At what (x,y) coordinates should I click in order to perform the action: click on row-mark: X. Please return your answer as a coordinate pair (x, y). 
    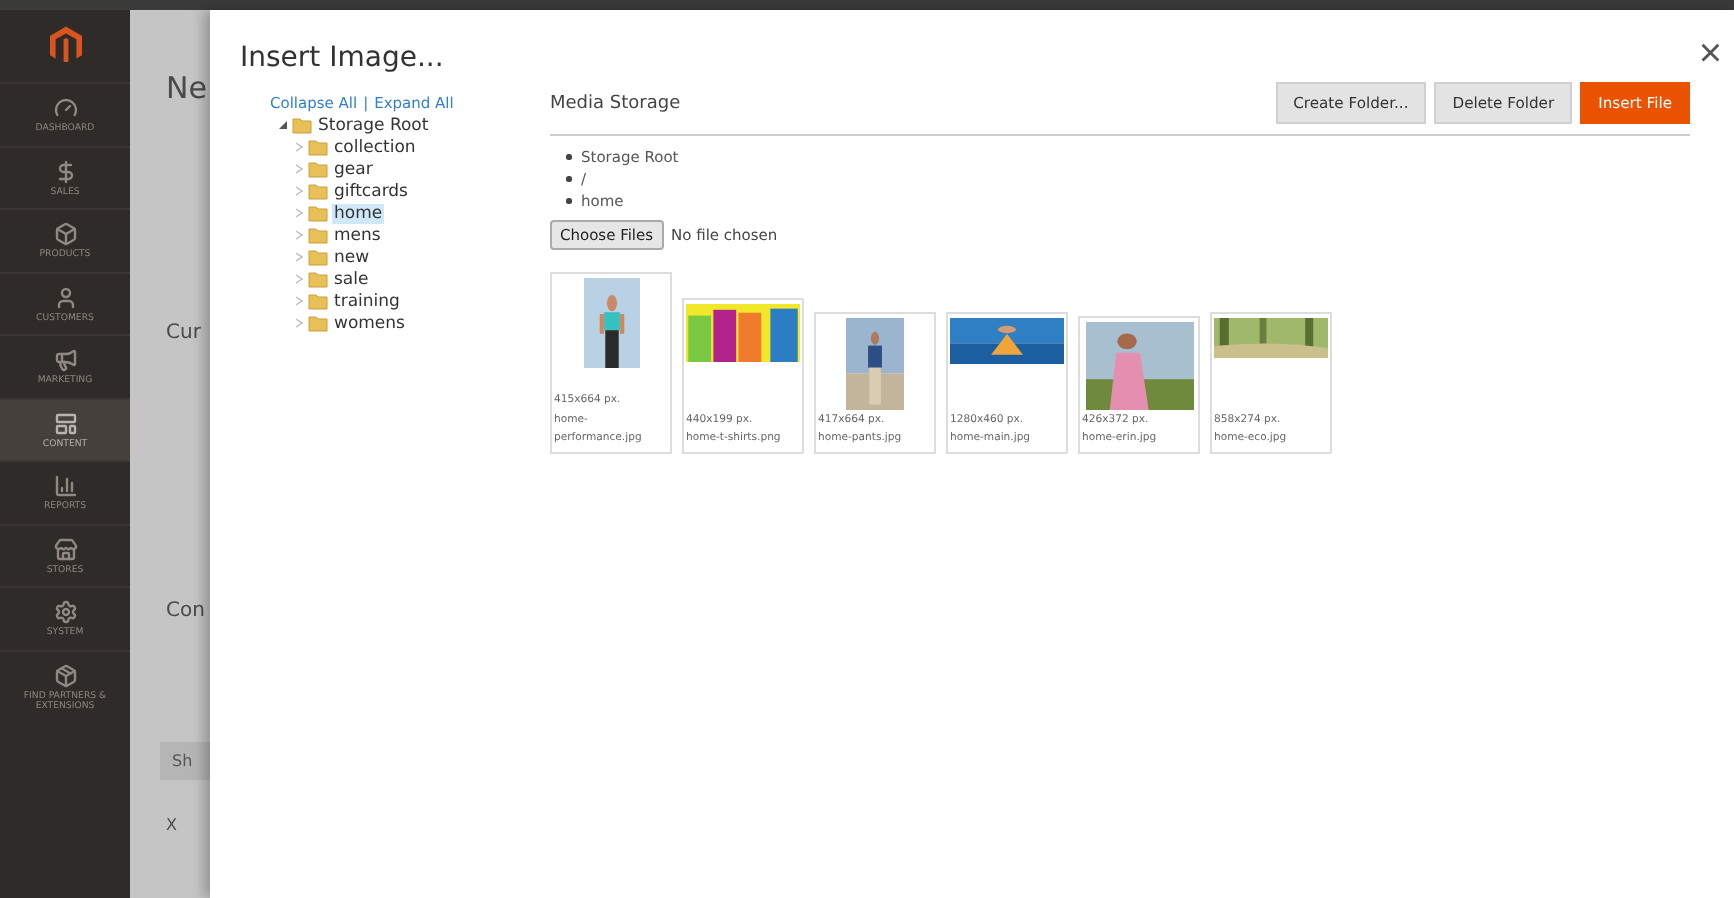
    Looking at the image, I should click on (172, 825).